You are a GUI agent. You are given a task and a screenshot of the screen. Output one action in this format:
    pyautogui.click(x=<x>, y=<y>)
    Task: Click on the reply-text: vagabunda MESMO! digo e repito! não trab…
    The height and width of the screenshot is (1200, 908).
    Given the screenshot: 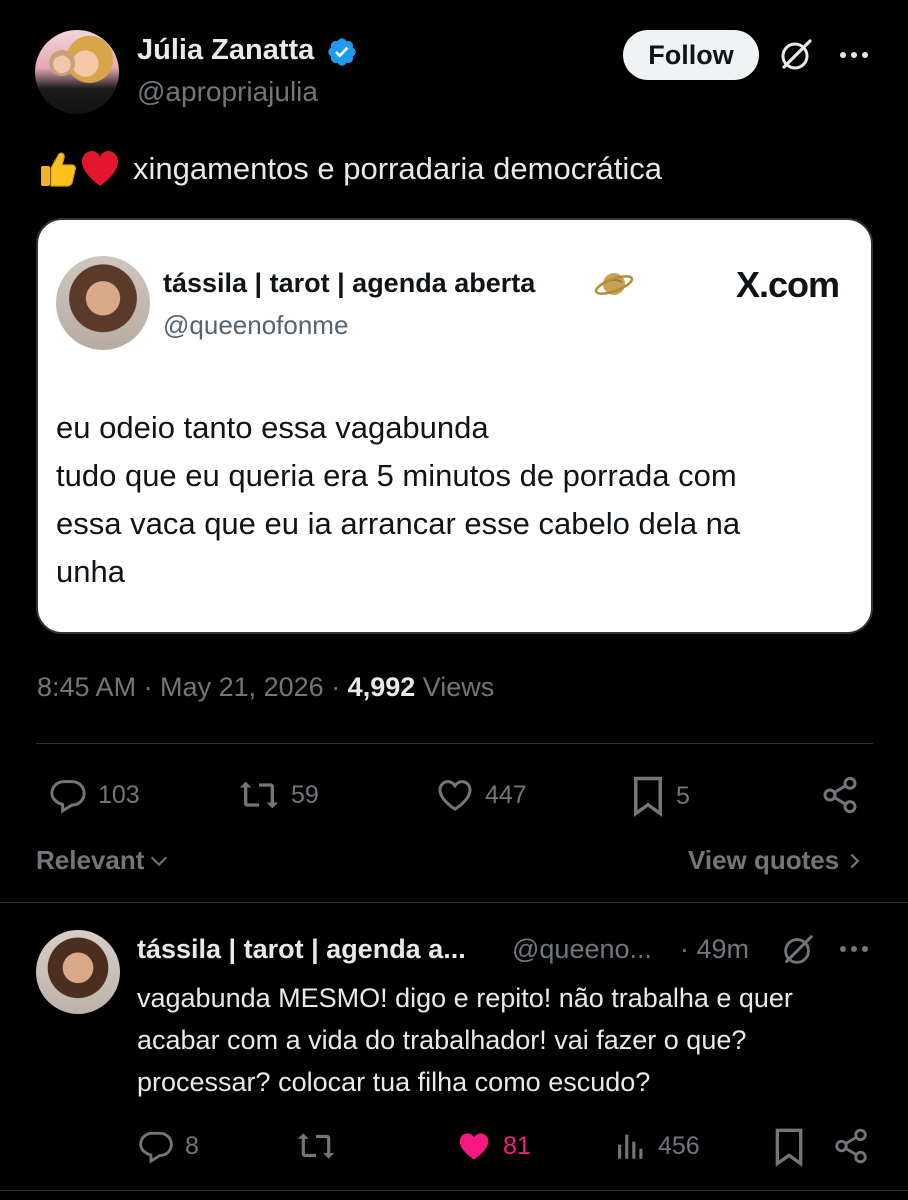 What is the action you would take?
    pyautogui.click(x=509, y=1040)
    